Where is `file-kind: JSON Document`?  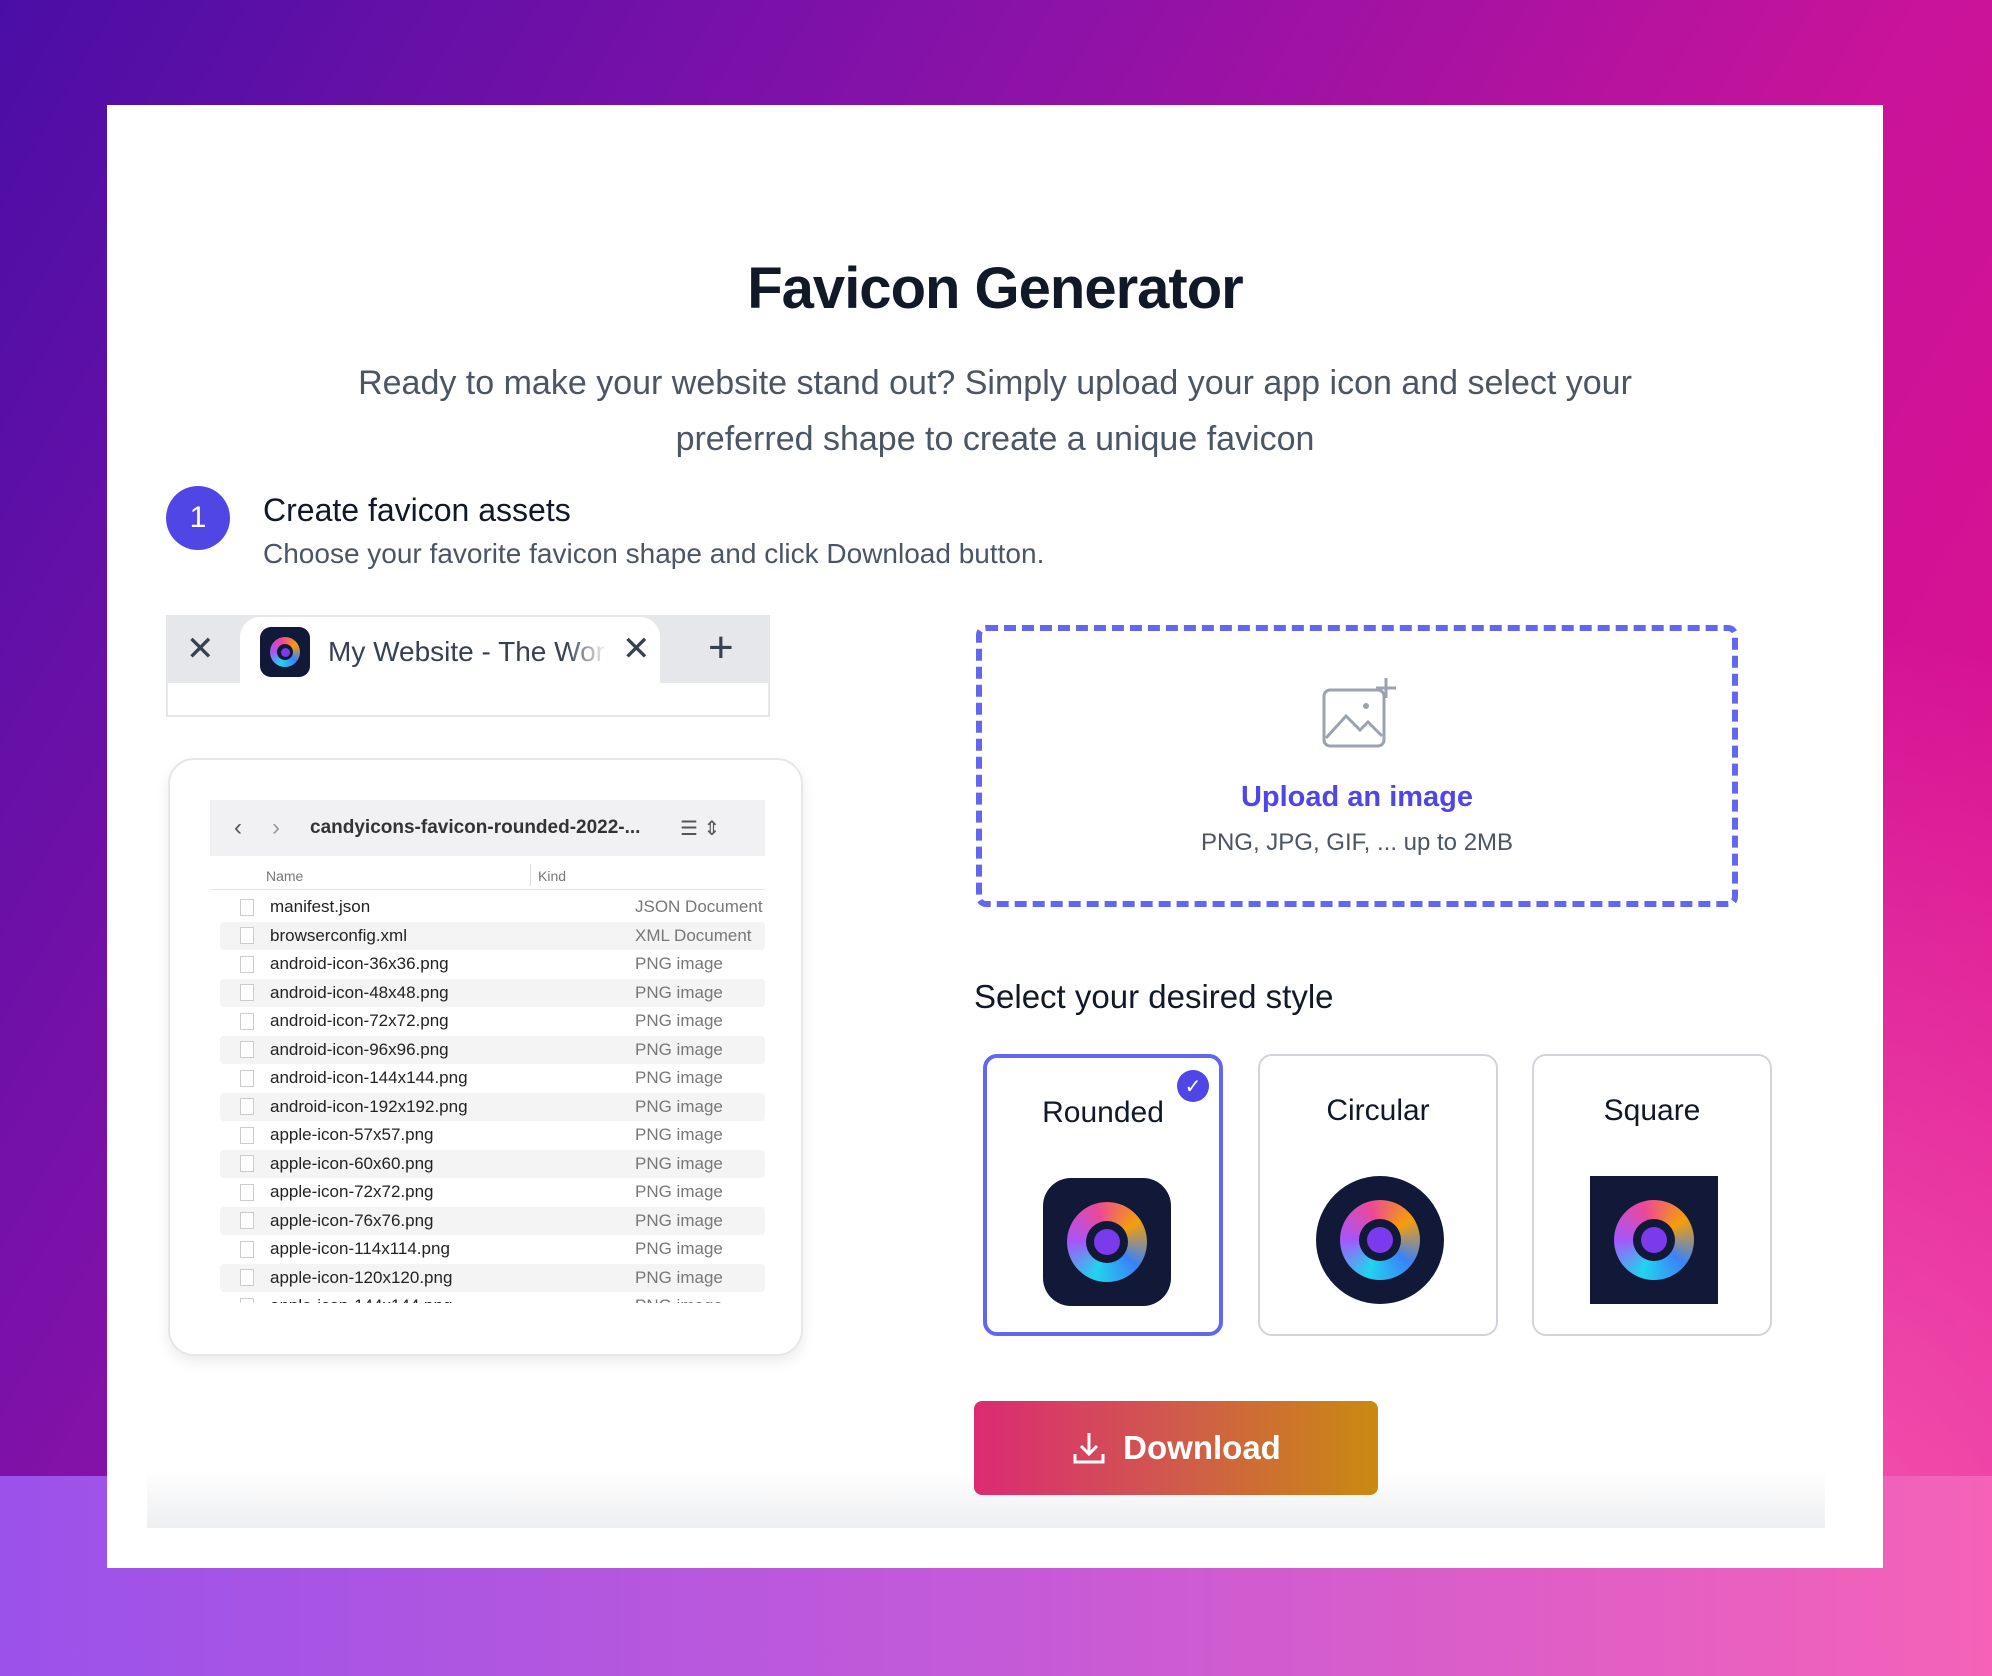 file-kind: JSON Document is located at coordinates (699, 907).